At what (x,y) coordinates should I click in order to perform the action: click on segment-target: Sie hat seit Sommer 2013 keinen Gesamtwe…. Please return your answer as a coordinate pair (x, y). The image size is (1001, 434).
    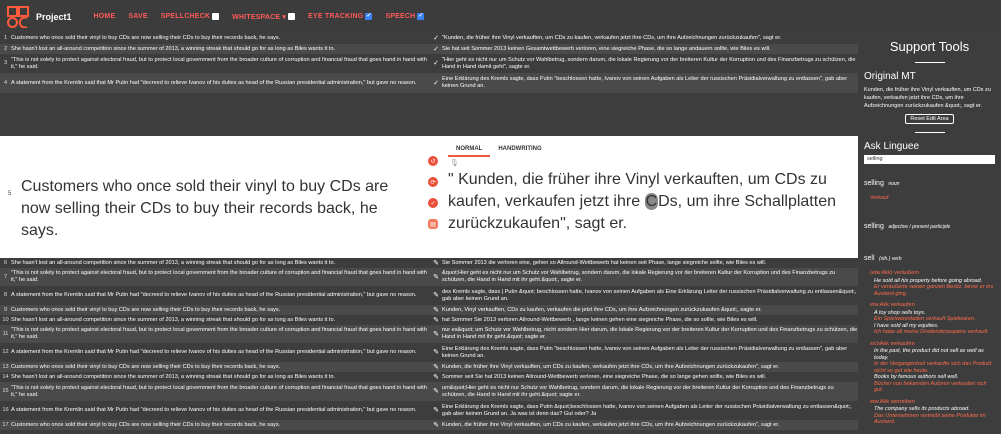
    Looking at the image, I should click on (606, 48).